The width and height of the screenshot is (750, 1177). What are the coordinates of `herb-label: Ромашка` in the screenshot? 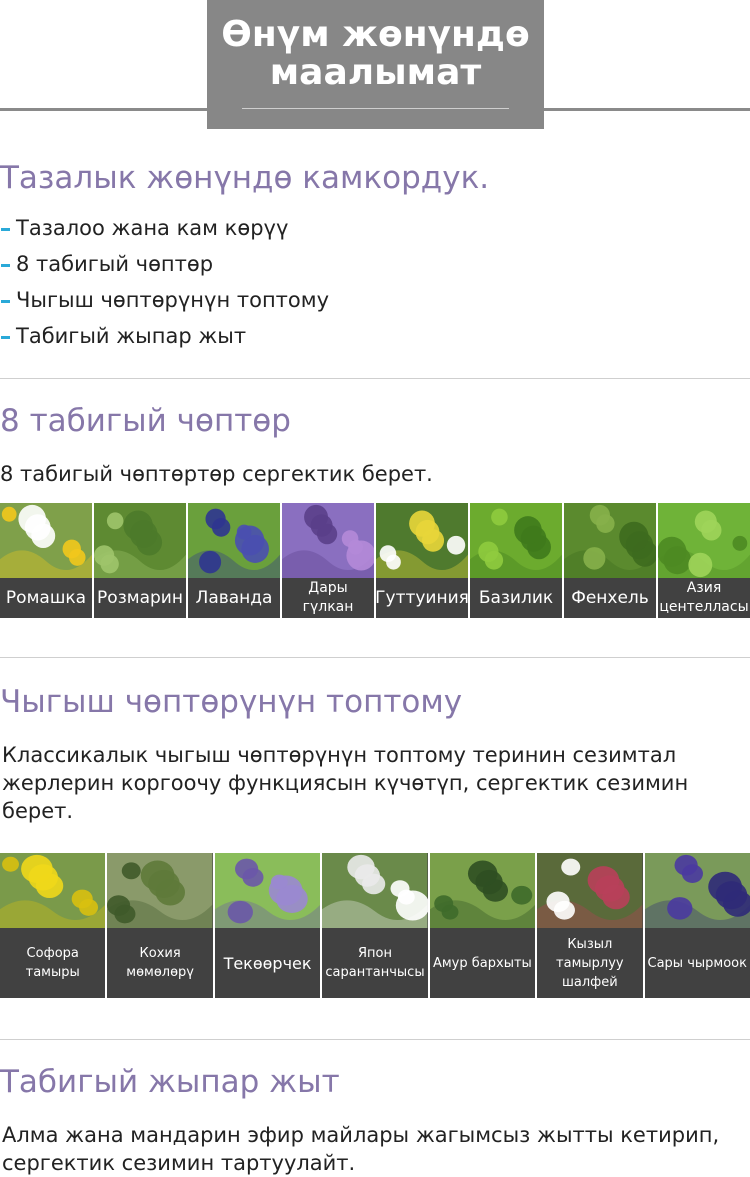 It's located at (46, 598).